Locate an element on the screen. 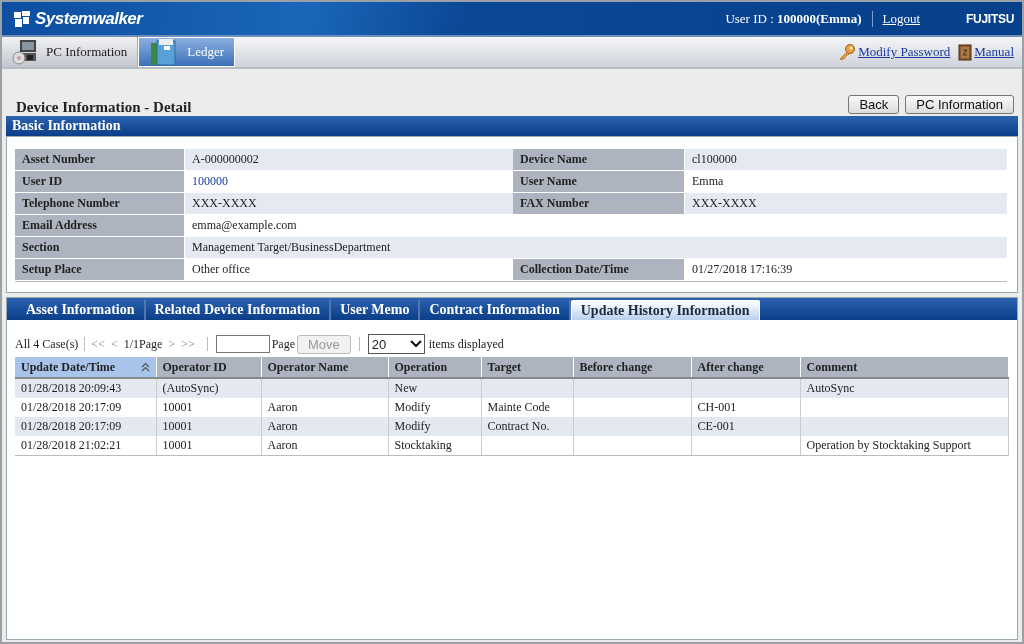 This screenshot has height=644, width=1024. detail-tab: Asset Information is located at coordinates (81, 310).